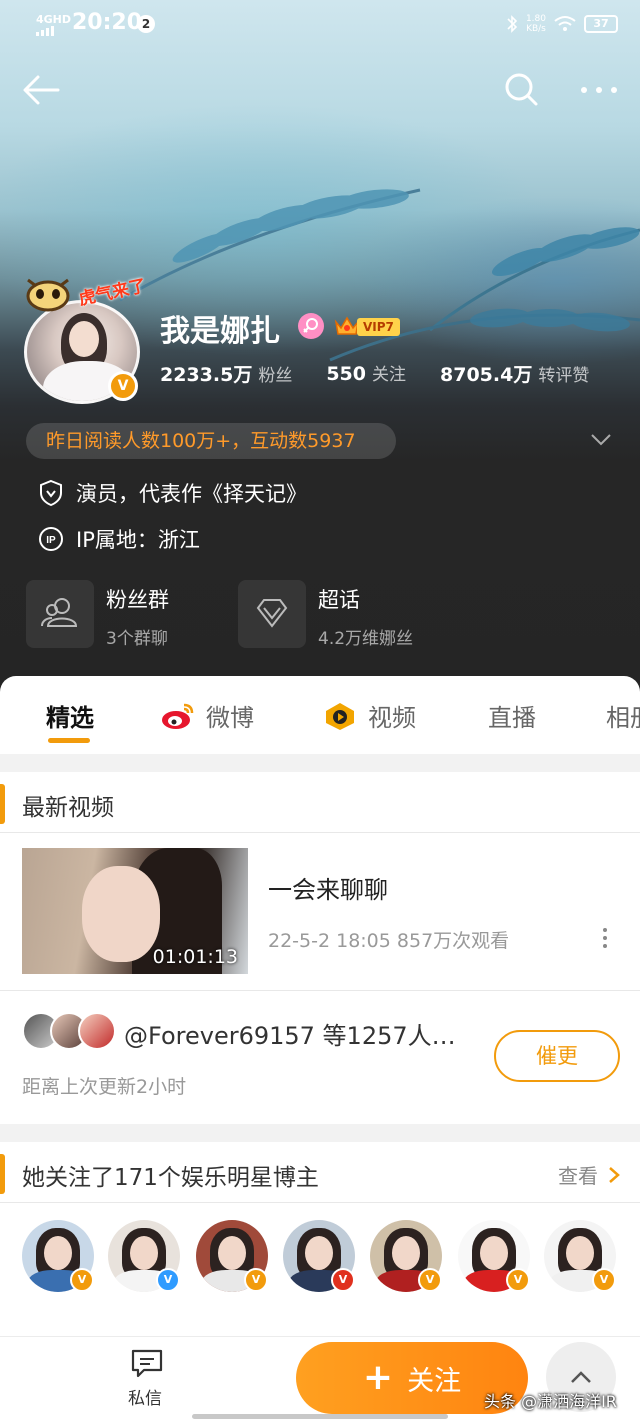 The width and height of the screenshot is (640, 1422). Describe the element at coordinates (135, 911) in the screenshot. I see `video-thumbnail: 01:01:13` at that location.